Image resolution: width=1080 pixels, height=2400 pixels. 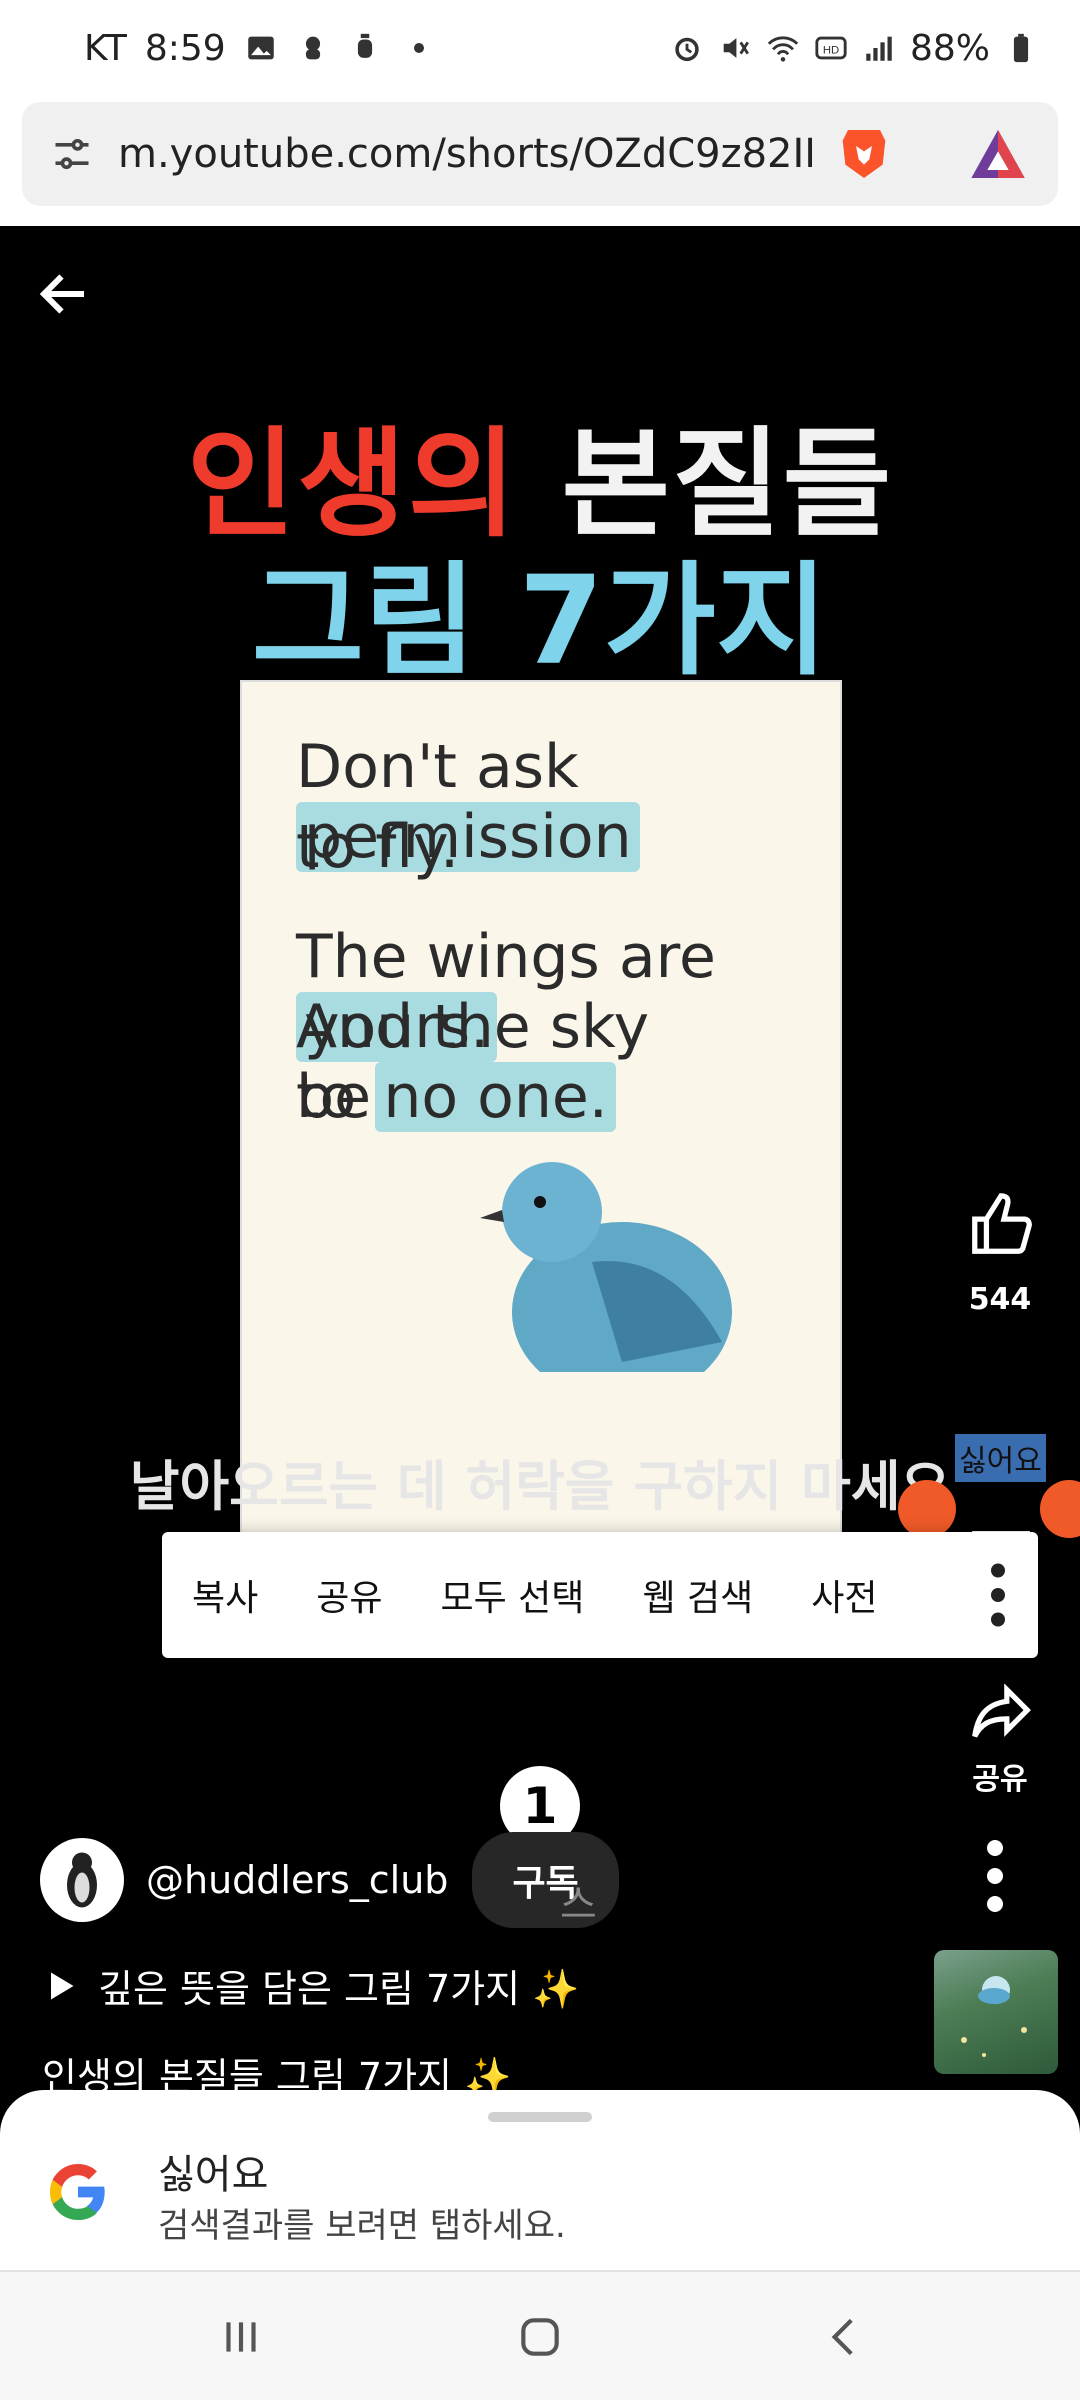 What do you see at coordinates (1000, 1158) in the screenshot?
I see `action-column: 544 13 공유` at bounding box center [1000, 1158].